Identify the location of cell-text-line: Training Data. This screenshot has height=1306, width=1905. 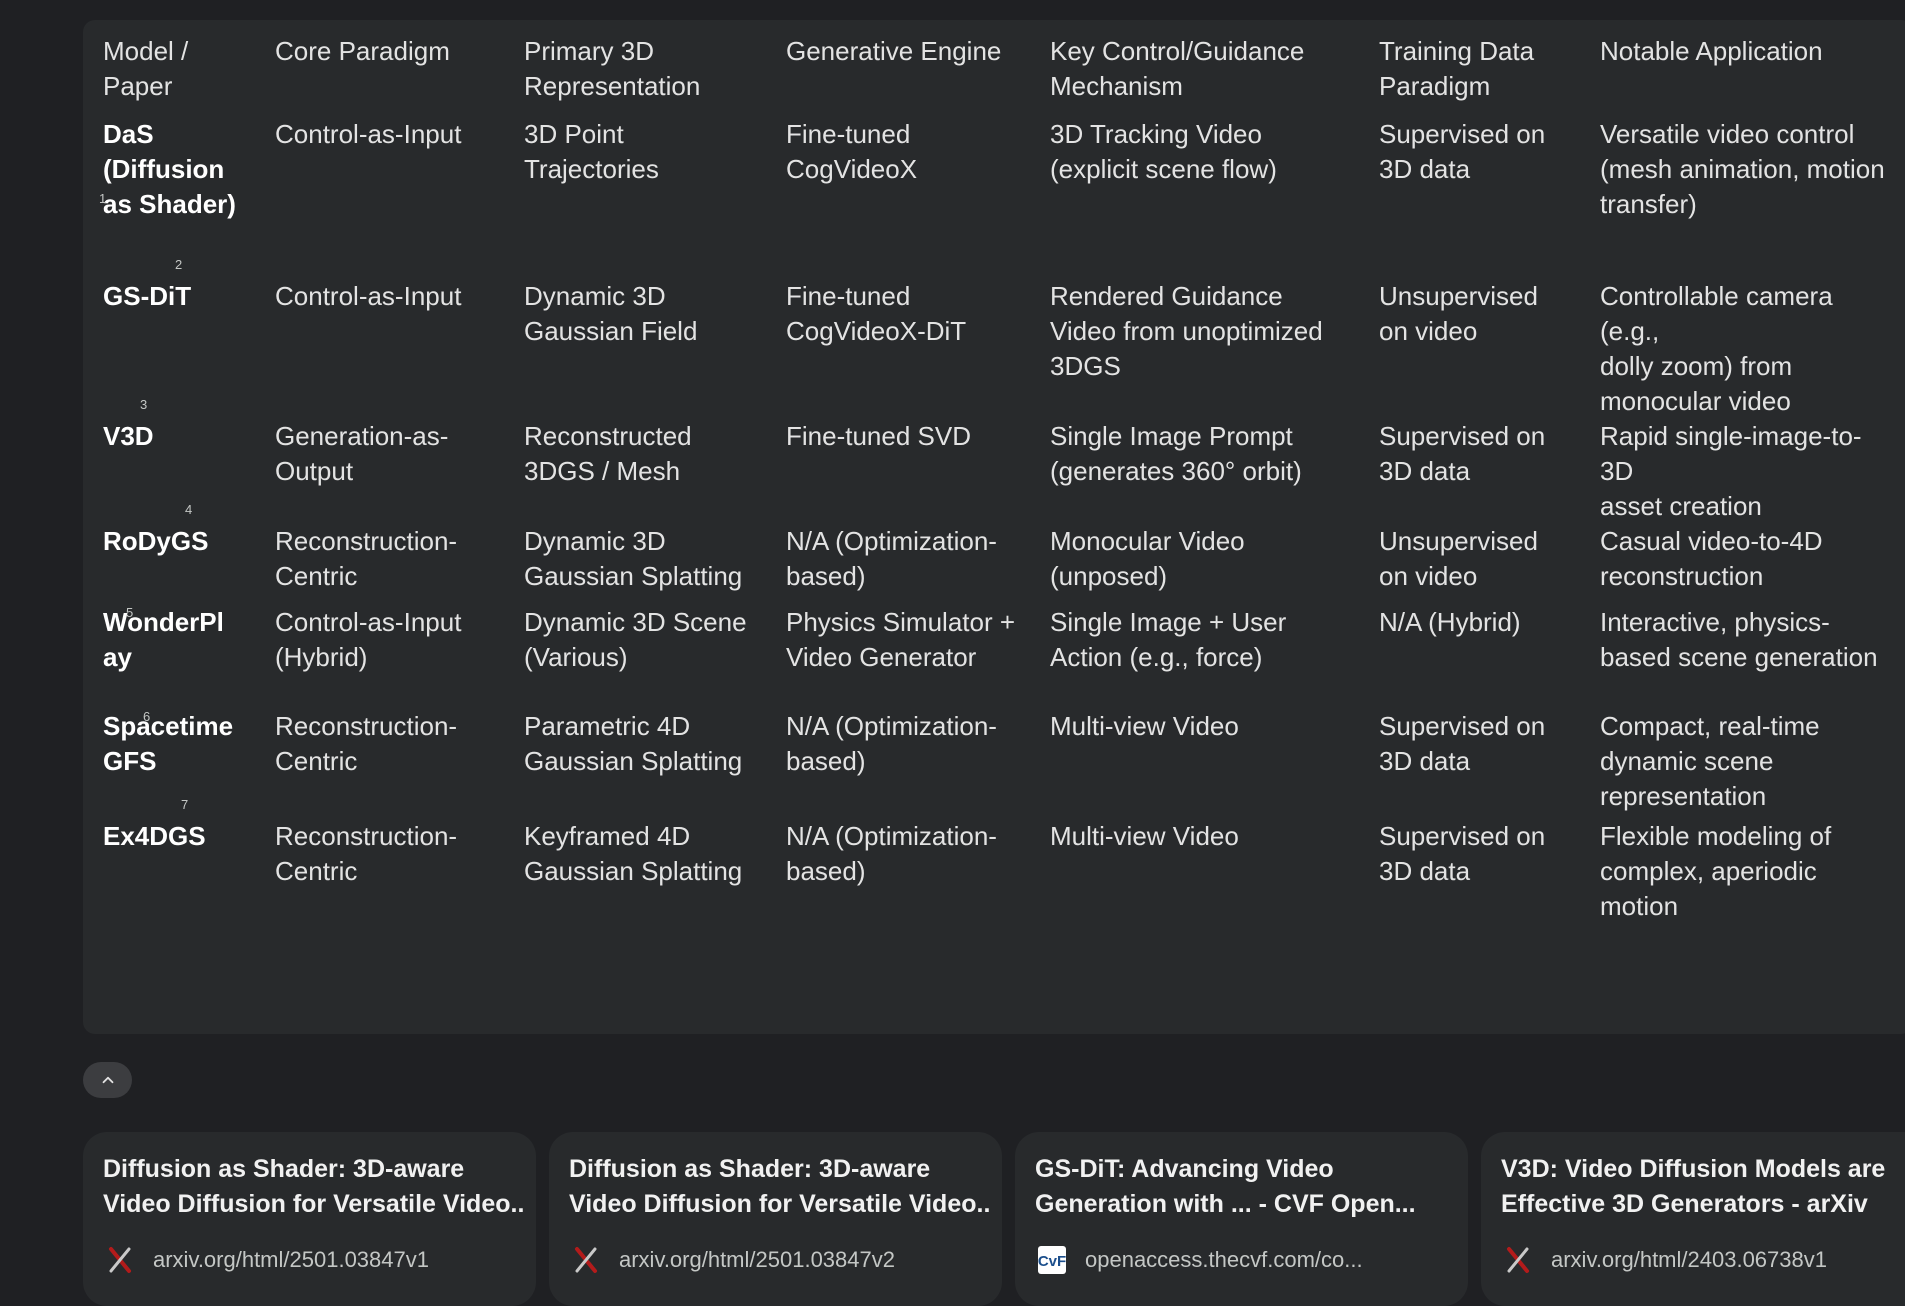
(1457, 51).